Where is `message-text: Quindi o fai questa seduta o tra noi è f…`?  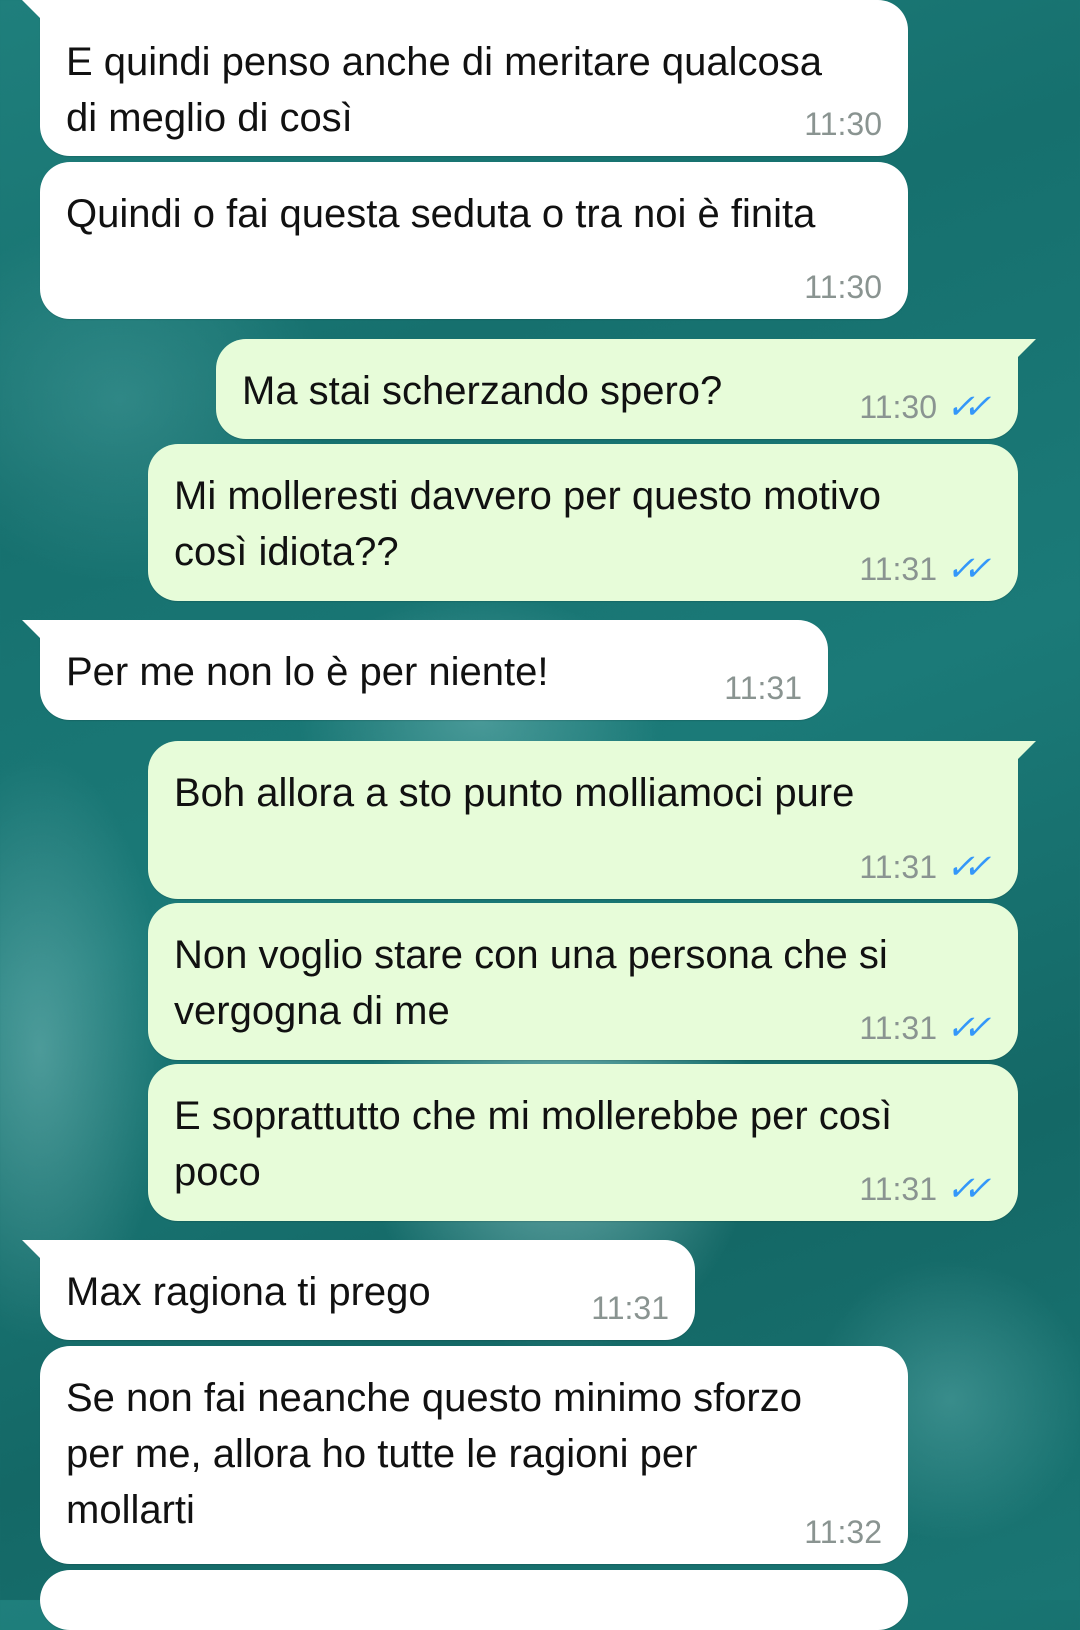 message-text: Quindi o fai questa seduta o tra noi è f… is located at coordinates (441, 214).